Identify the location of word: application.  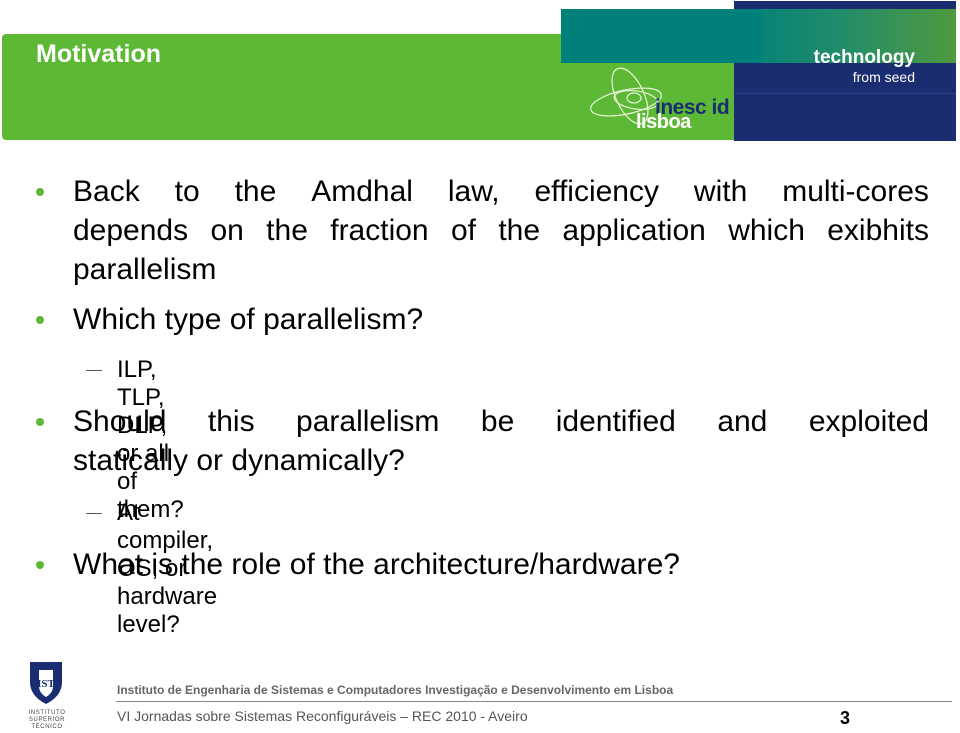
(634, 230).